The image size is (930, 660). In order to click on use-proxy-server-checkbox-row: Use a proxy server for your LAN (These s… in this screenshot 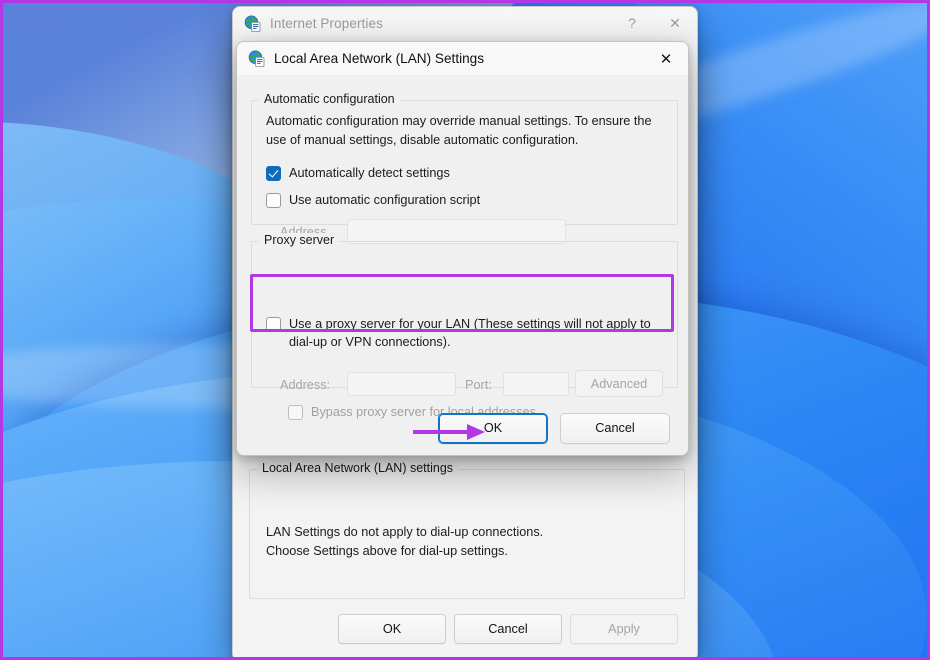, I will do `click(463, 333)`.